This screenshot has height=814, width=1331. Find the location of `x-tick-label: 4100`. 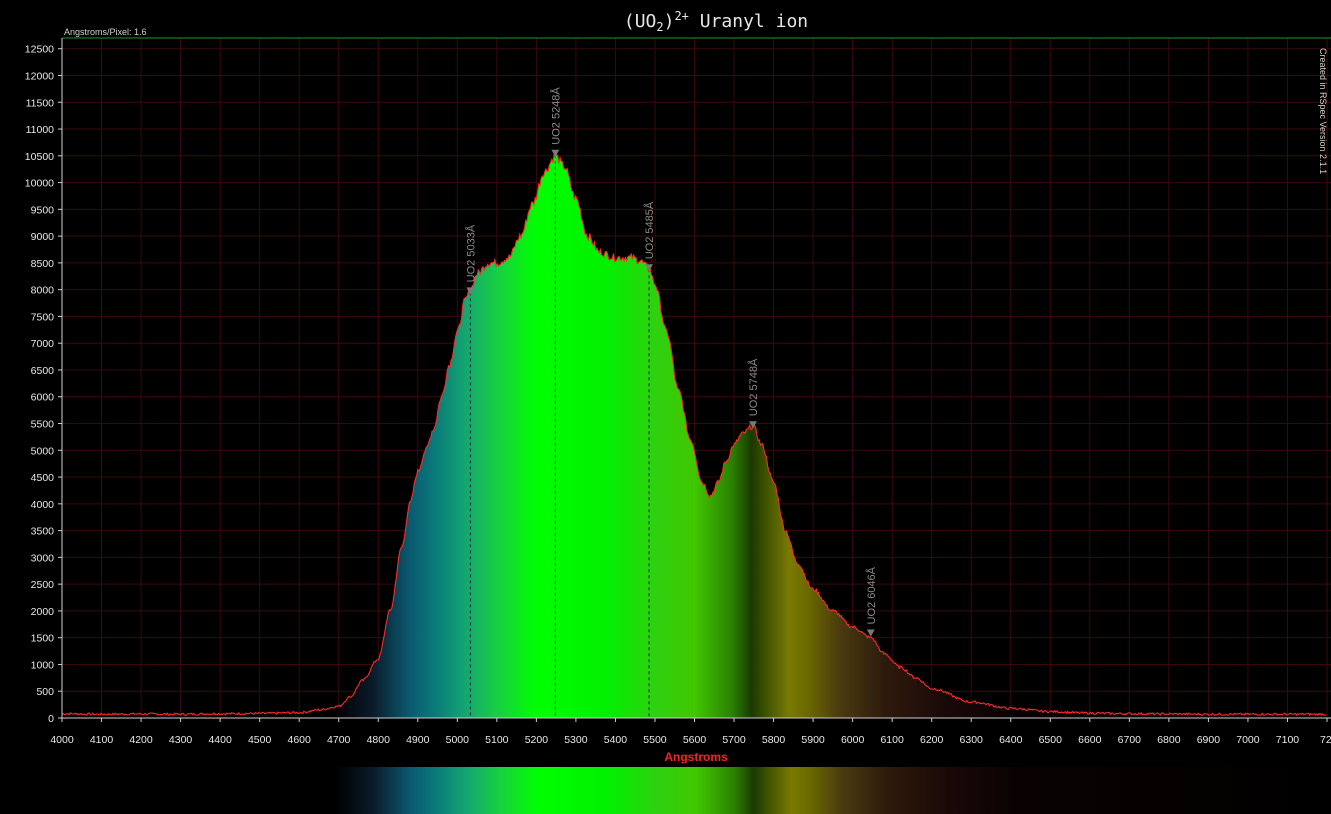

x-tick-label: 4100 is located at coordinates (102, 740).